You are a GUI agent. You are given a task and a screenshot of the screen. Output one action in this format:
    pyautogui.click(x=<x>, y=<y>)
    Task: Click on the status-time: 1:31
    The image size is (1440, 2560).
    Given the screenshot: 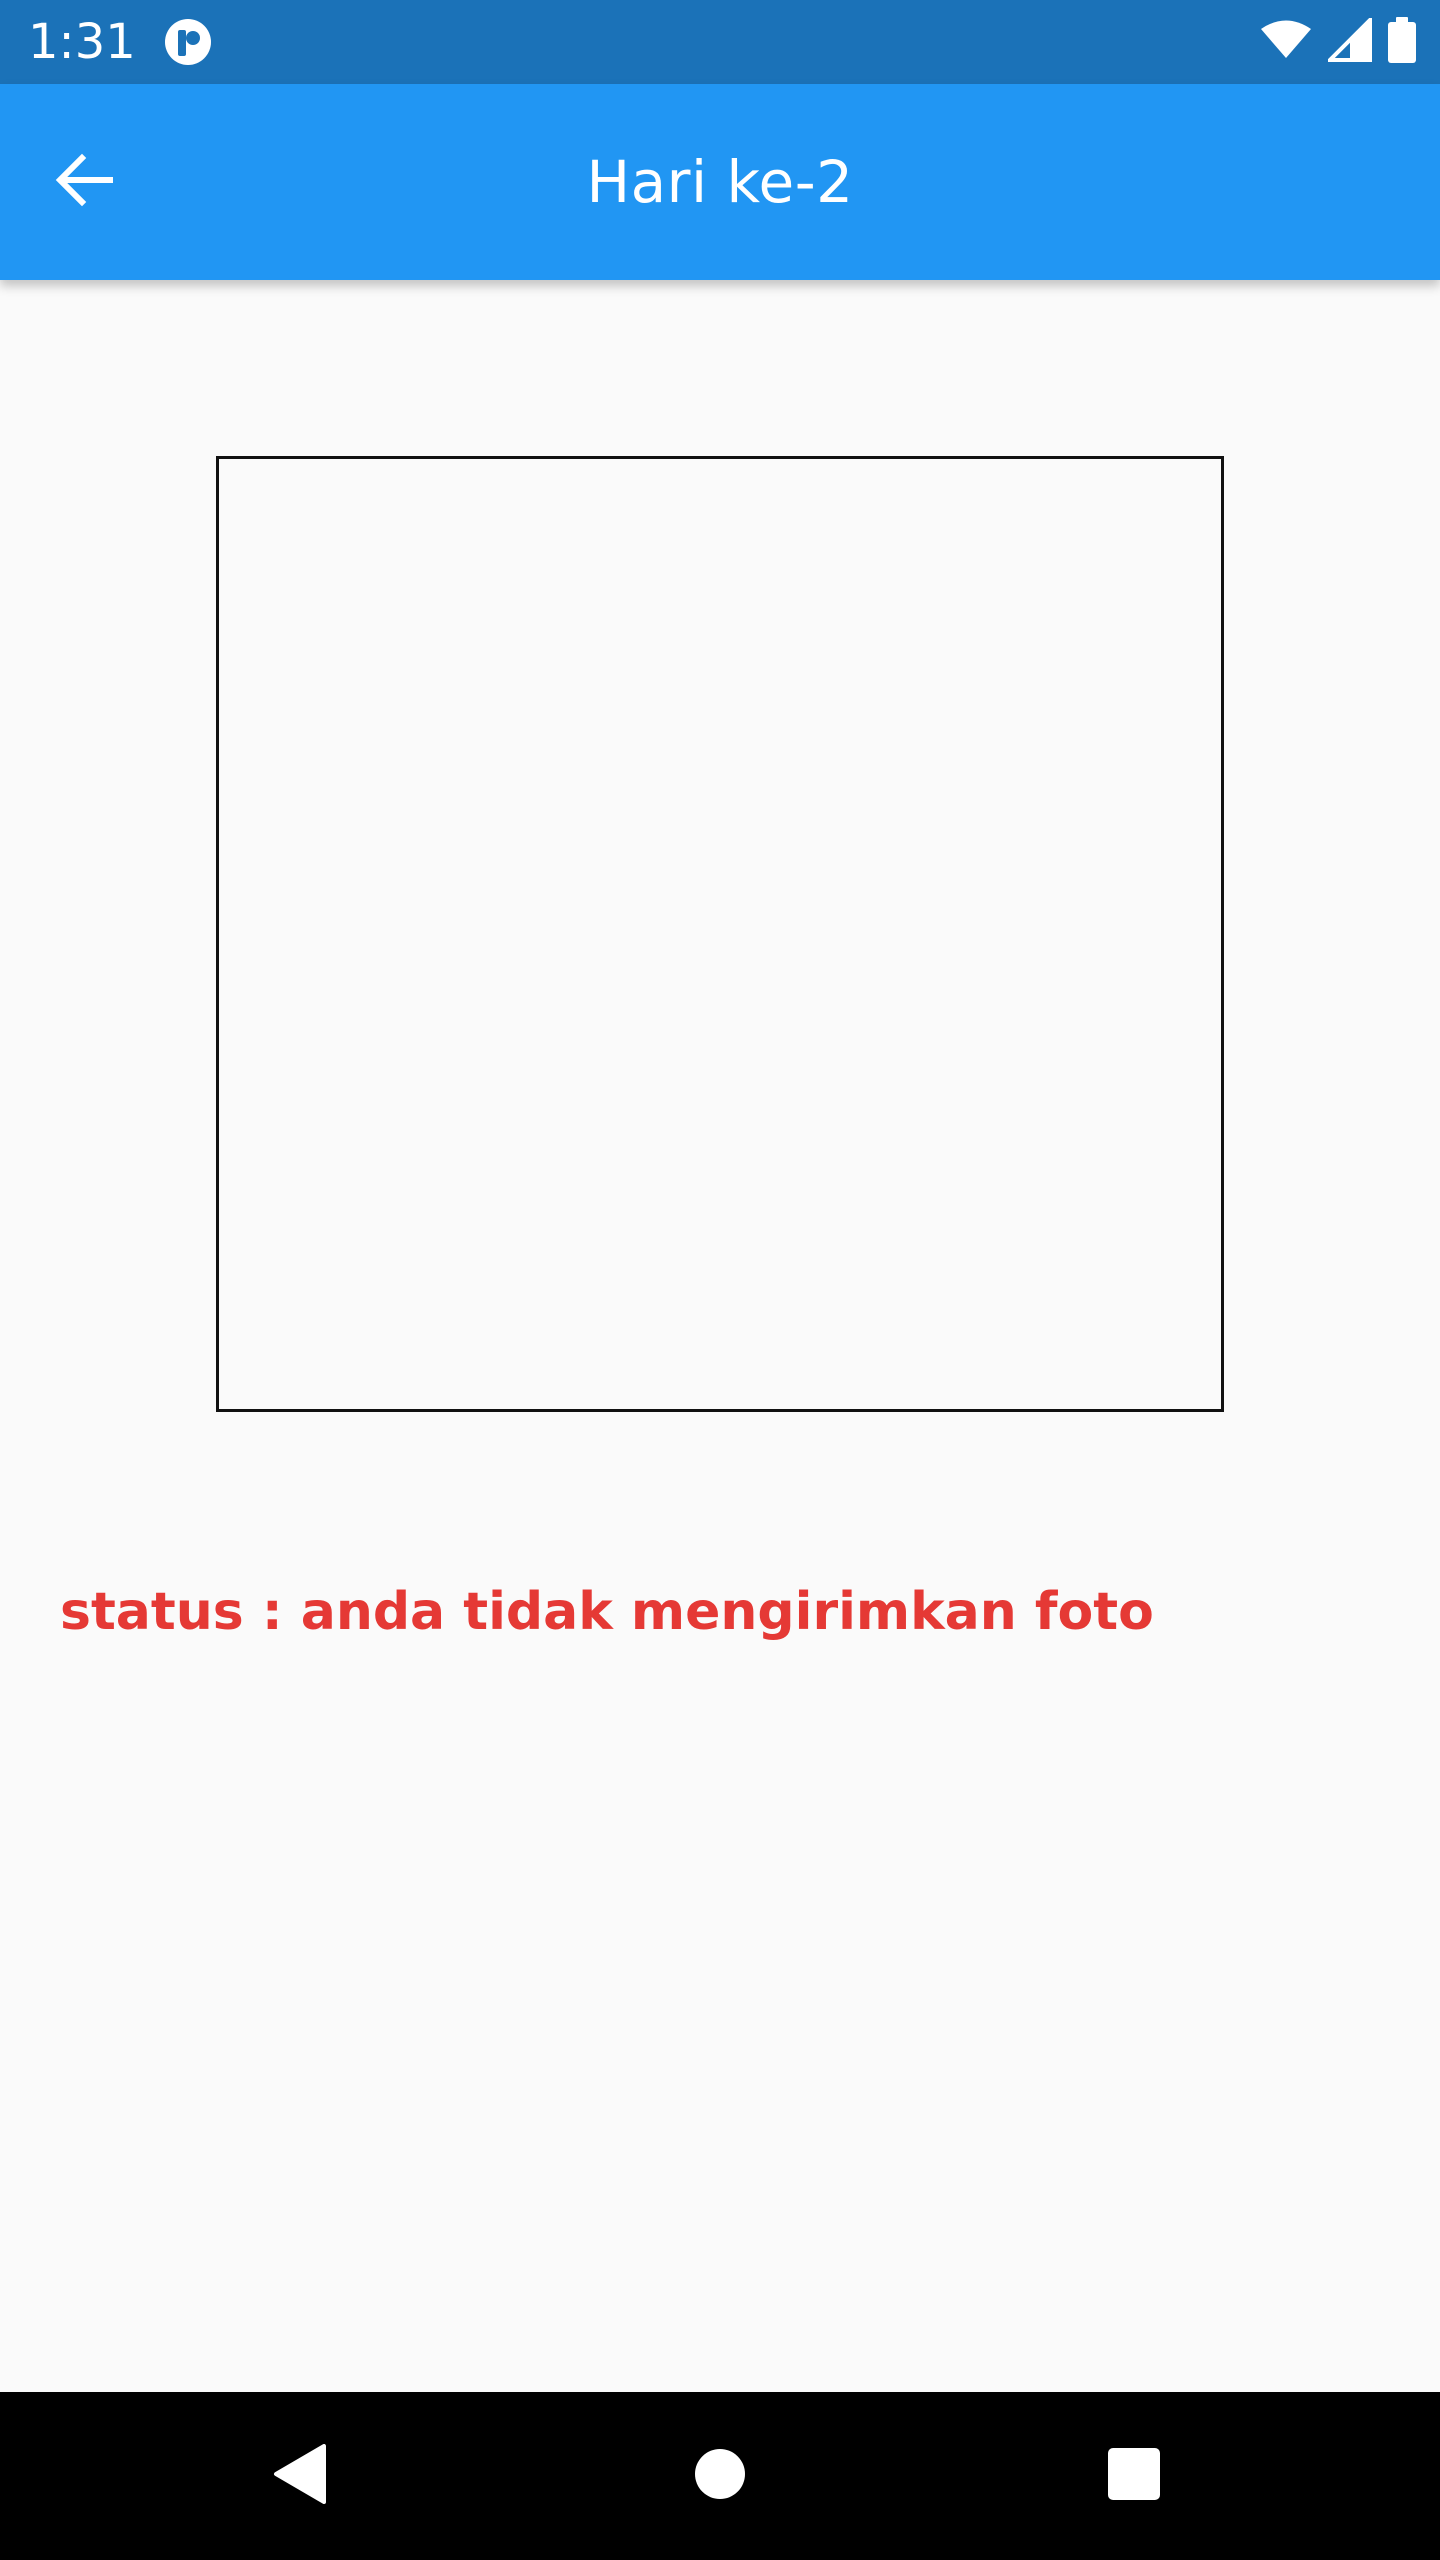 What is the action you would take?
    pyautogui.click(x=82, y=42)
    